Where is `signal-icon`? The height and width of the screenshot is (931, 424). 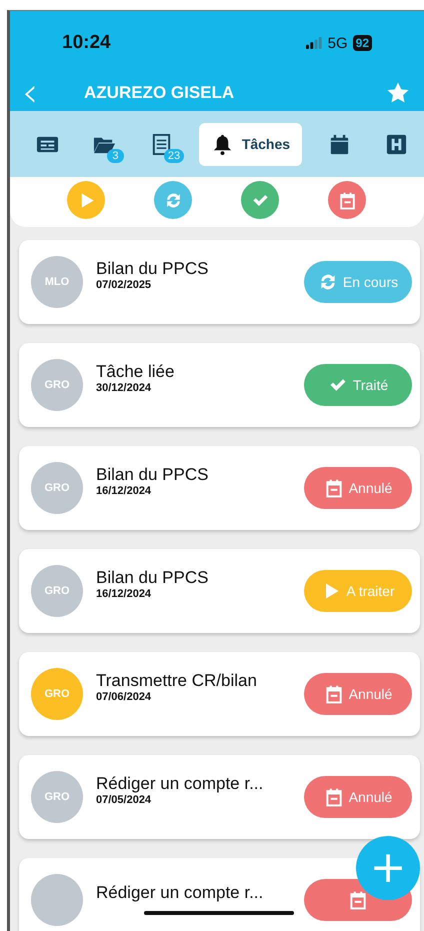
signal-icon is located at coordinates (314, 43).